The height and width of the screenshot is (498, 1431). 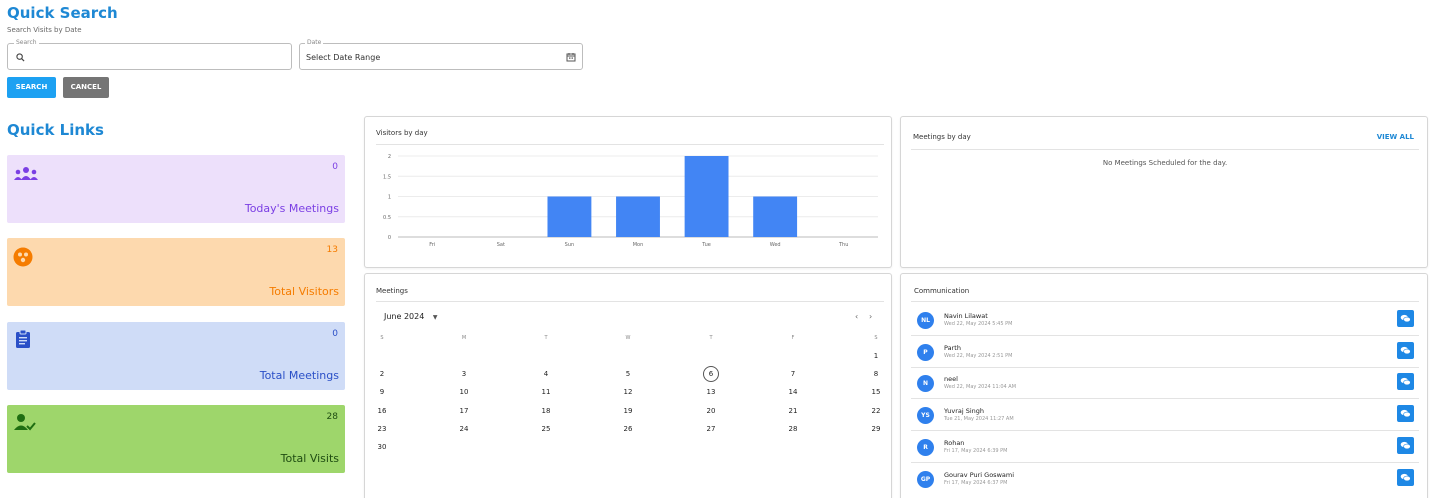 What do you see at coordinates (299, 375) in the screenshot?
I see `card-label: Total Meetings` at bounding box center [299, 375].